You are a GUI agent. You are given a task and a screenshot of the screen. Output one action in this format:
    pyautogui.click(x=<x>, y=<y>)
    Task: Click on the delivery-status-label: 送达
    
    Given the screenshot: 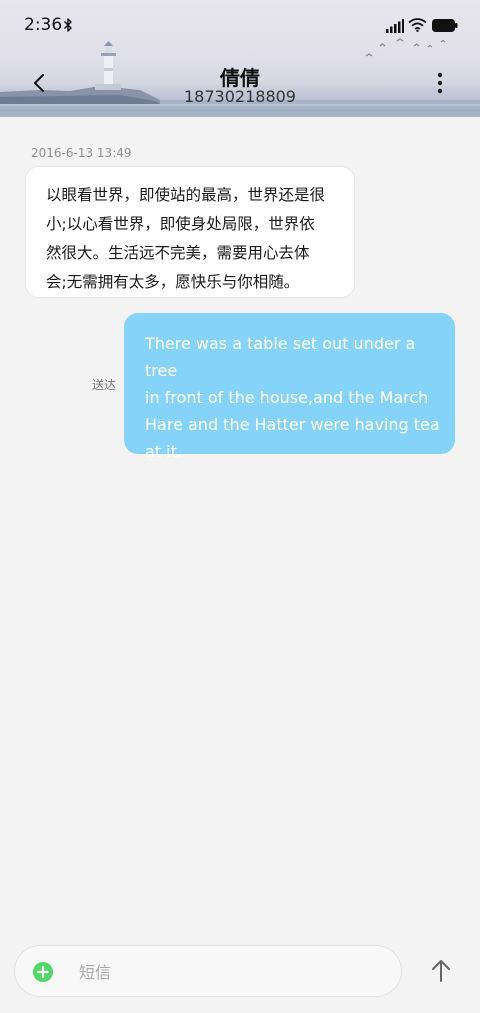 What is the action you would take?
    pyautogui.click(x=104, y=385)
    